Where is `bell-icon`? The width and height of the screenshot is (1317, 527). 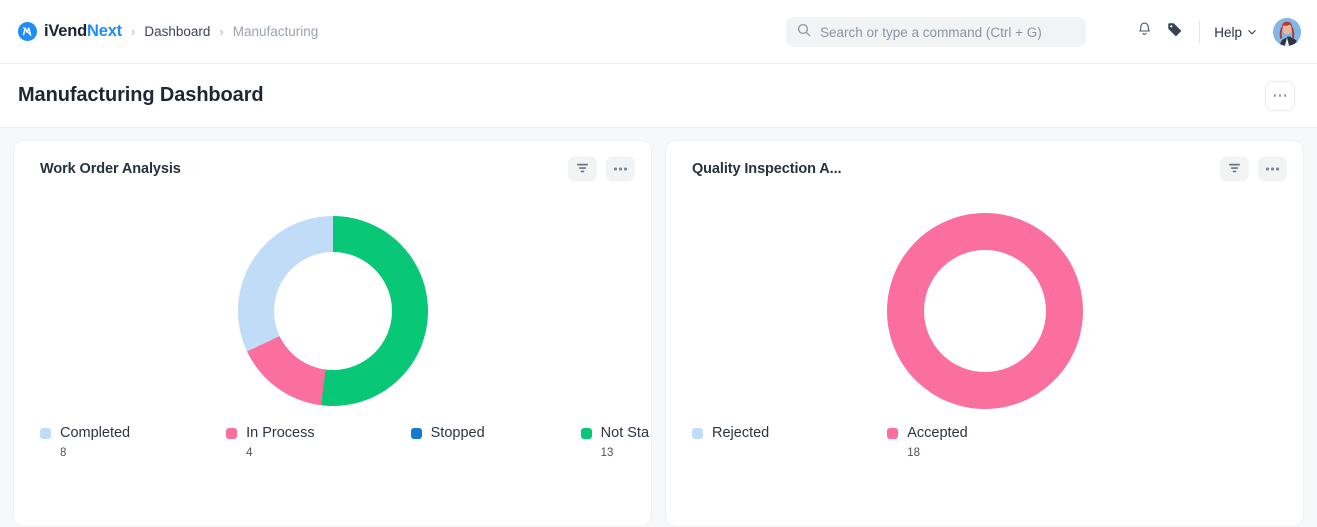 bell-icon is located at coordinates (1144, 32).